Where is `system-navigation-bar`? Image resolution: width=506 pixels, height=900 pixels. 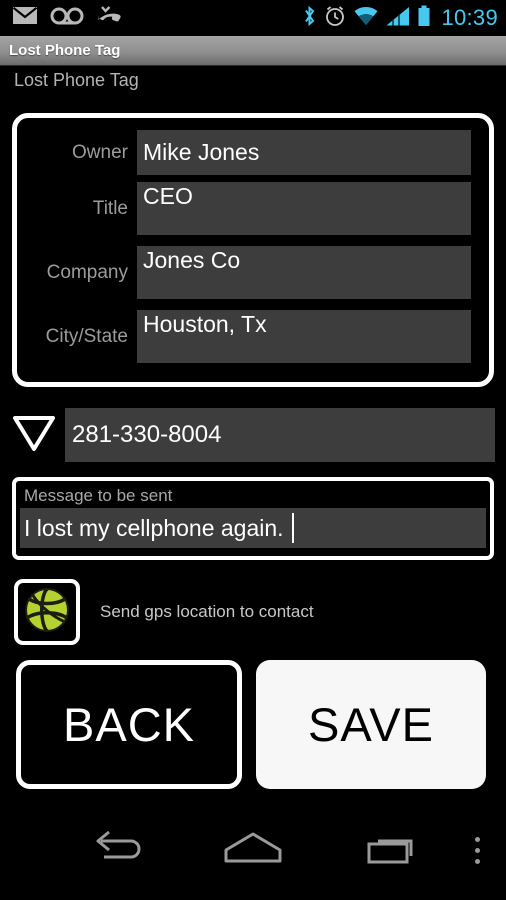 system-navigation-bar is located at coordinates (253, 850).